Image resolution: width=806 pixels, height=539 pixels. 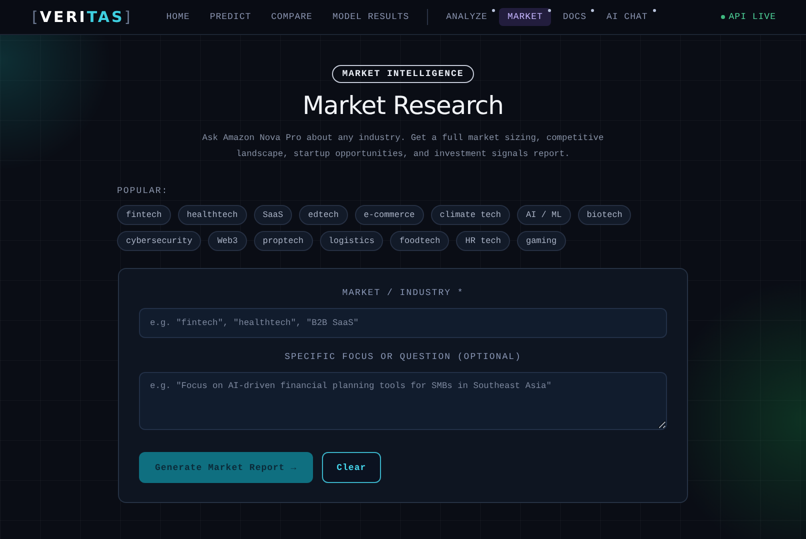 I want to click on section-badge: MARKET INTELLIGENCE, so click(x=403, y=74).